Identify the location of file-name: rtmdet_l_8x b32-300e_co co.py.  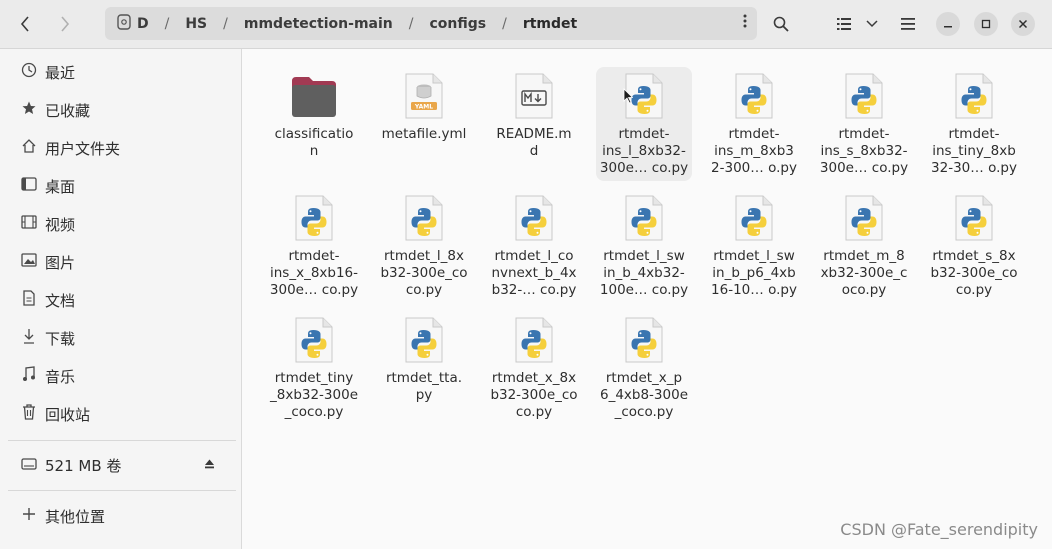
(424, 273).